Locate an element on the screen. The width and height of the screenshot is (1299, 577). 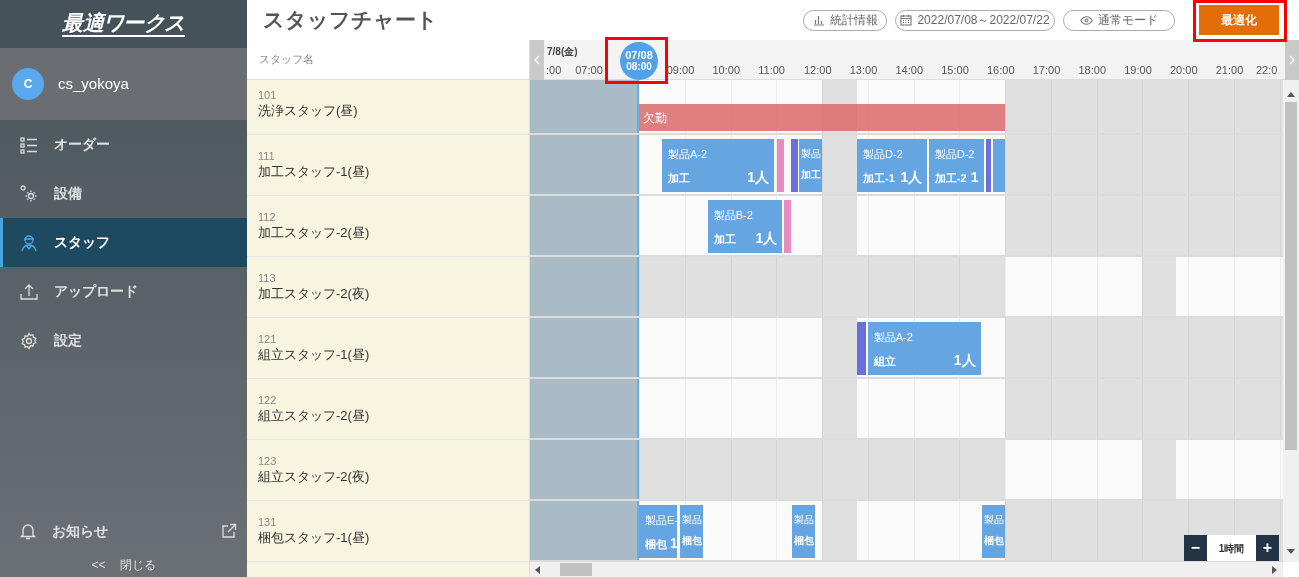
current-time-marker: 07/08 08:00 is located at coordinates (639, 61).